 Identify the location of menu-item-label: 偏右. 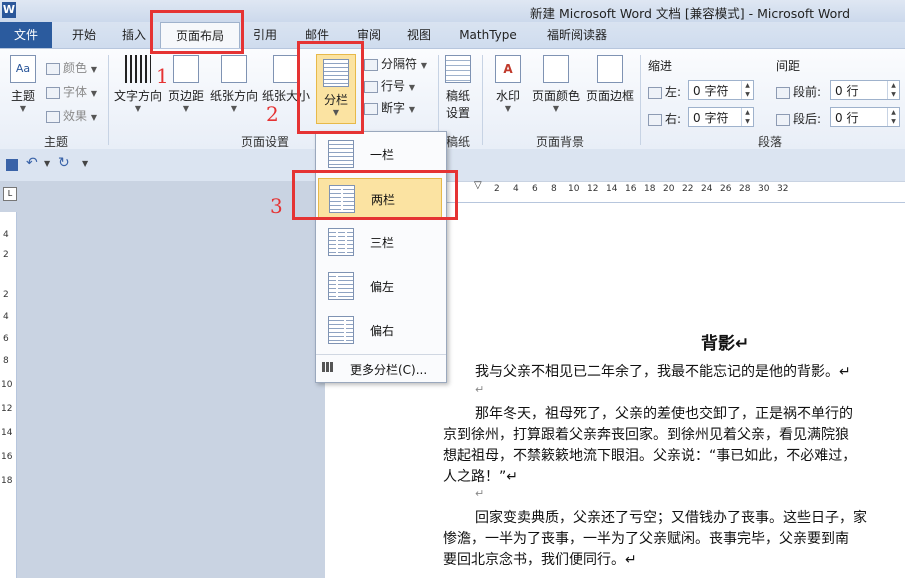
(382, 331).